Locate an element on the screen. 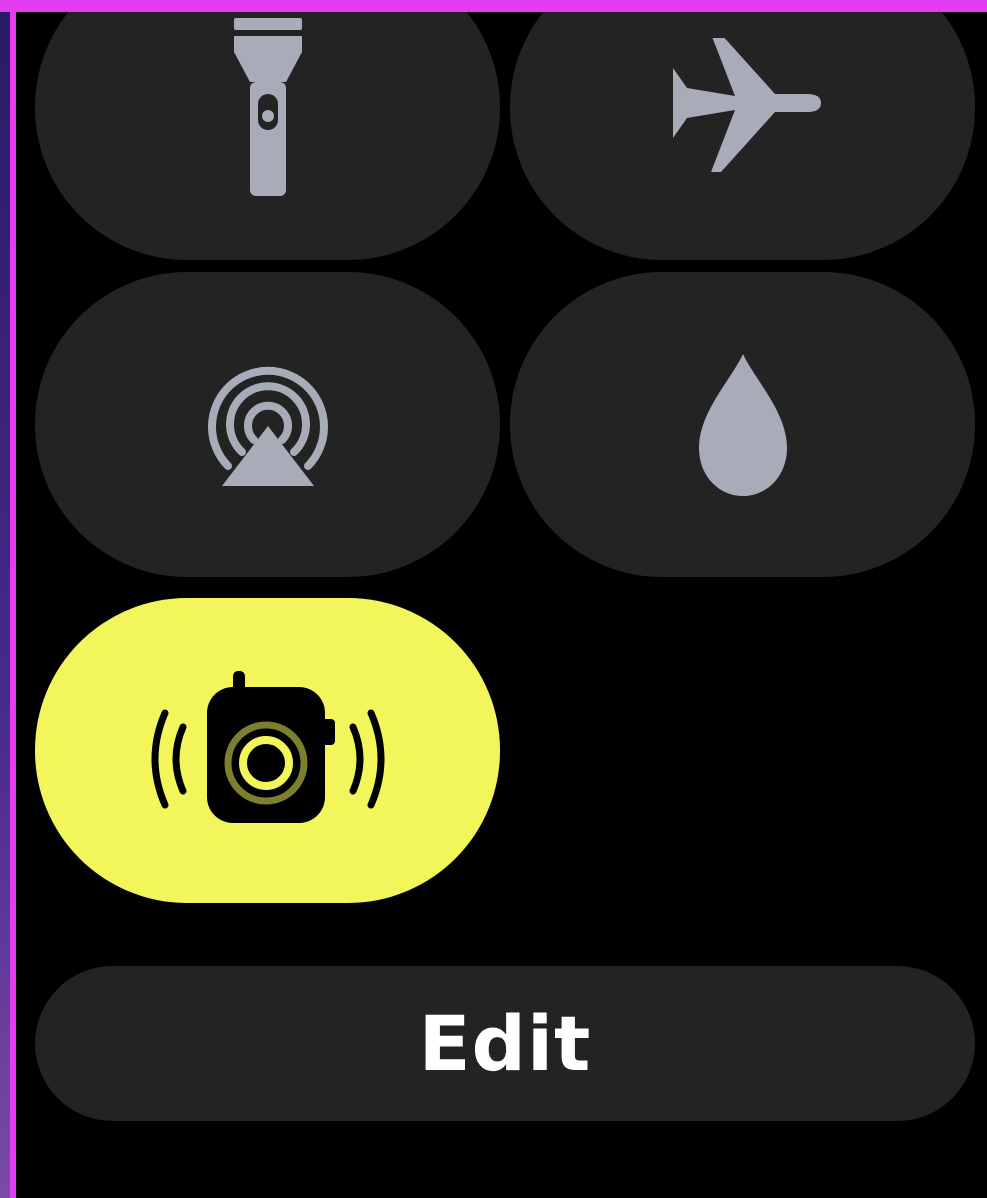 The height and width of the screenshot is (1198, 987). water-lock-toggle is located at coordinates (742, 424).